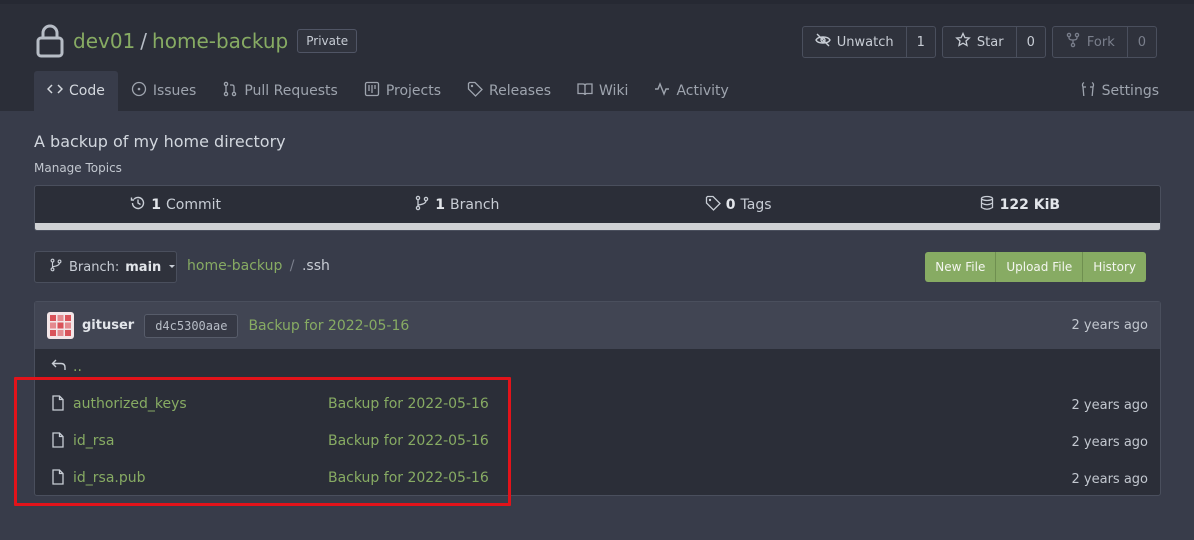 Image resolution: width=1194 pixels, height=540 pixels. I want to click on commit-time: 2 years ago, so click(1109, 325).